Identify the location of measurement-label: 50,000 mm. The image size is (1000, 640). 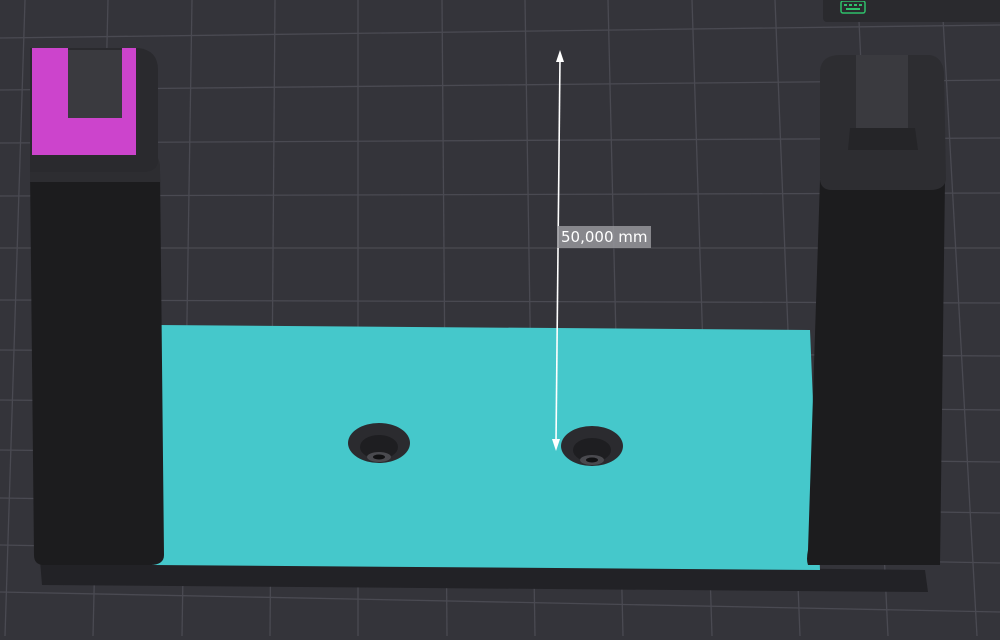
(604, 237).